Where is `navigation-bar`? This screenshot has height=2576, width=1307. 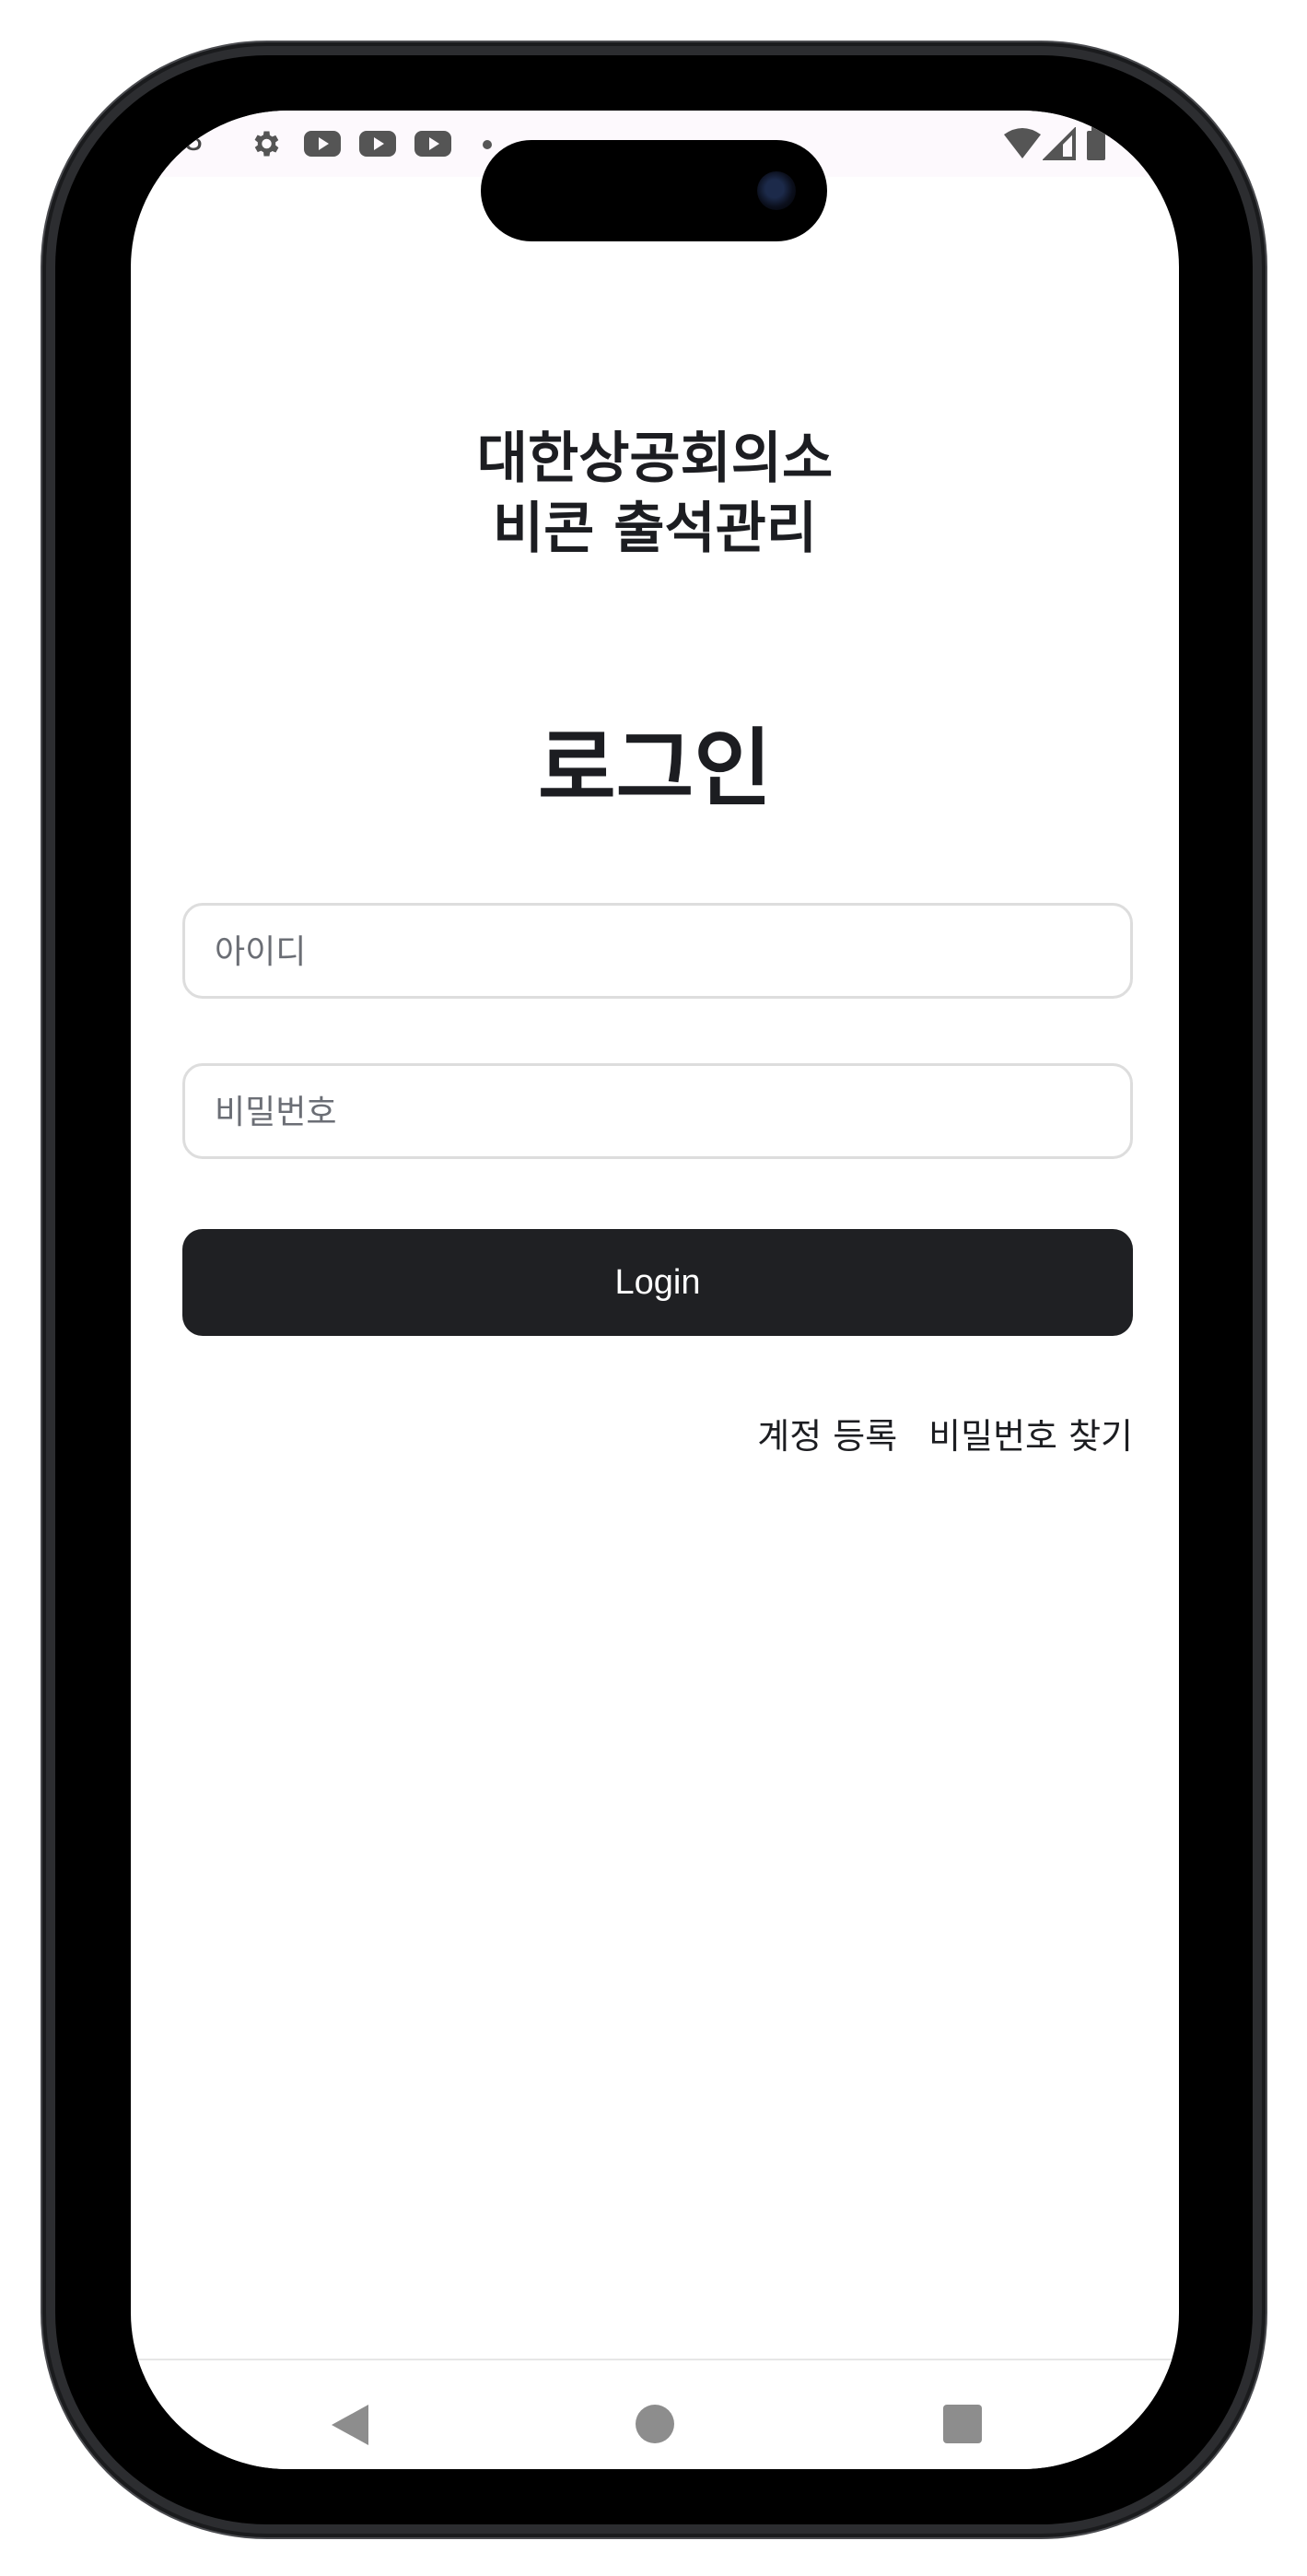
navigation-bar is located at coordinates (655, 2414).